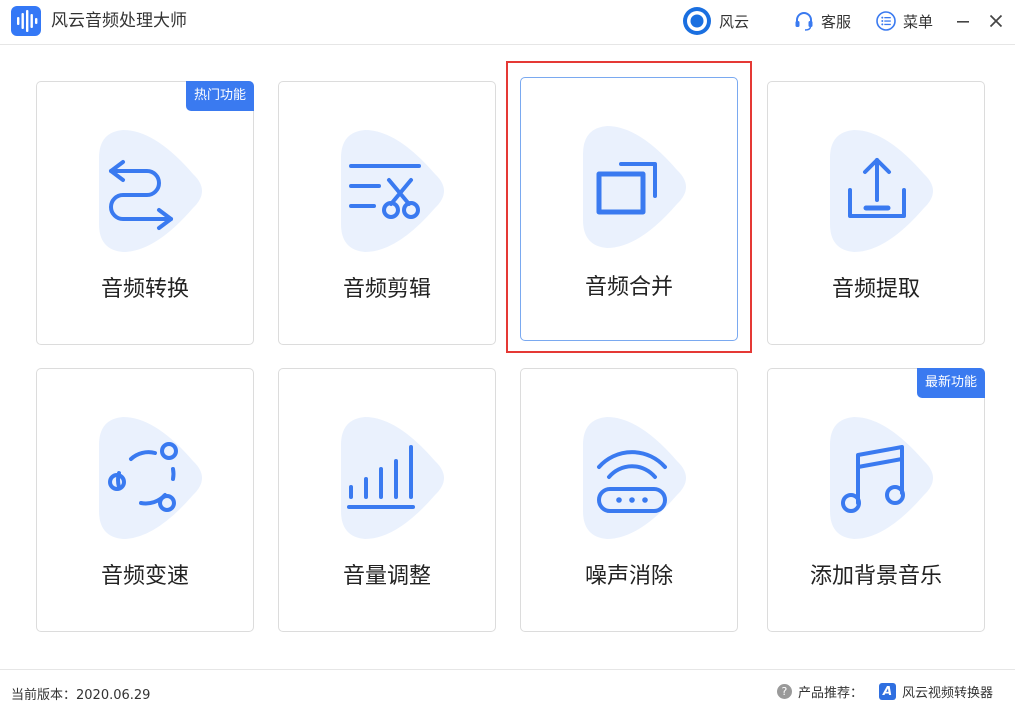  Describe the element at coordinates (141, 195) in the screenshot. I see `convert-arrows-icon` at that location.